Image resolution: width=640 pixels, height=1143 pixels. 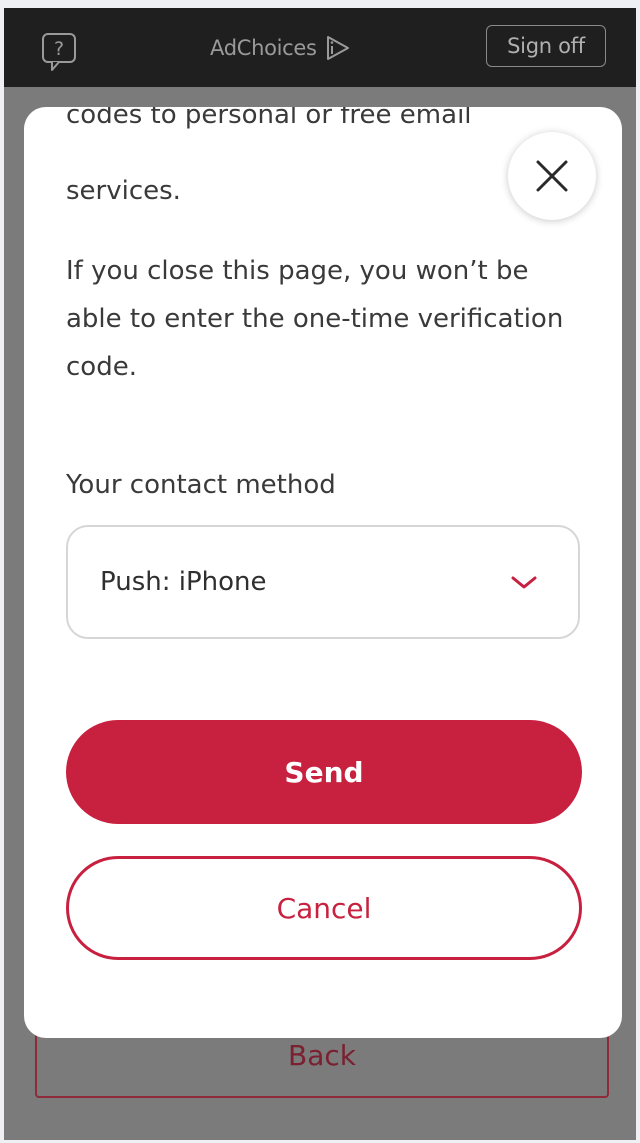 I want to click on top-bar: ? AdChoices Sign off, so click(x=320, y=47).